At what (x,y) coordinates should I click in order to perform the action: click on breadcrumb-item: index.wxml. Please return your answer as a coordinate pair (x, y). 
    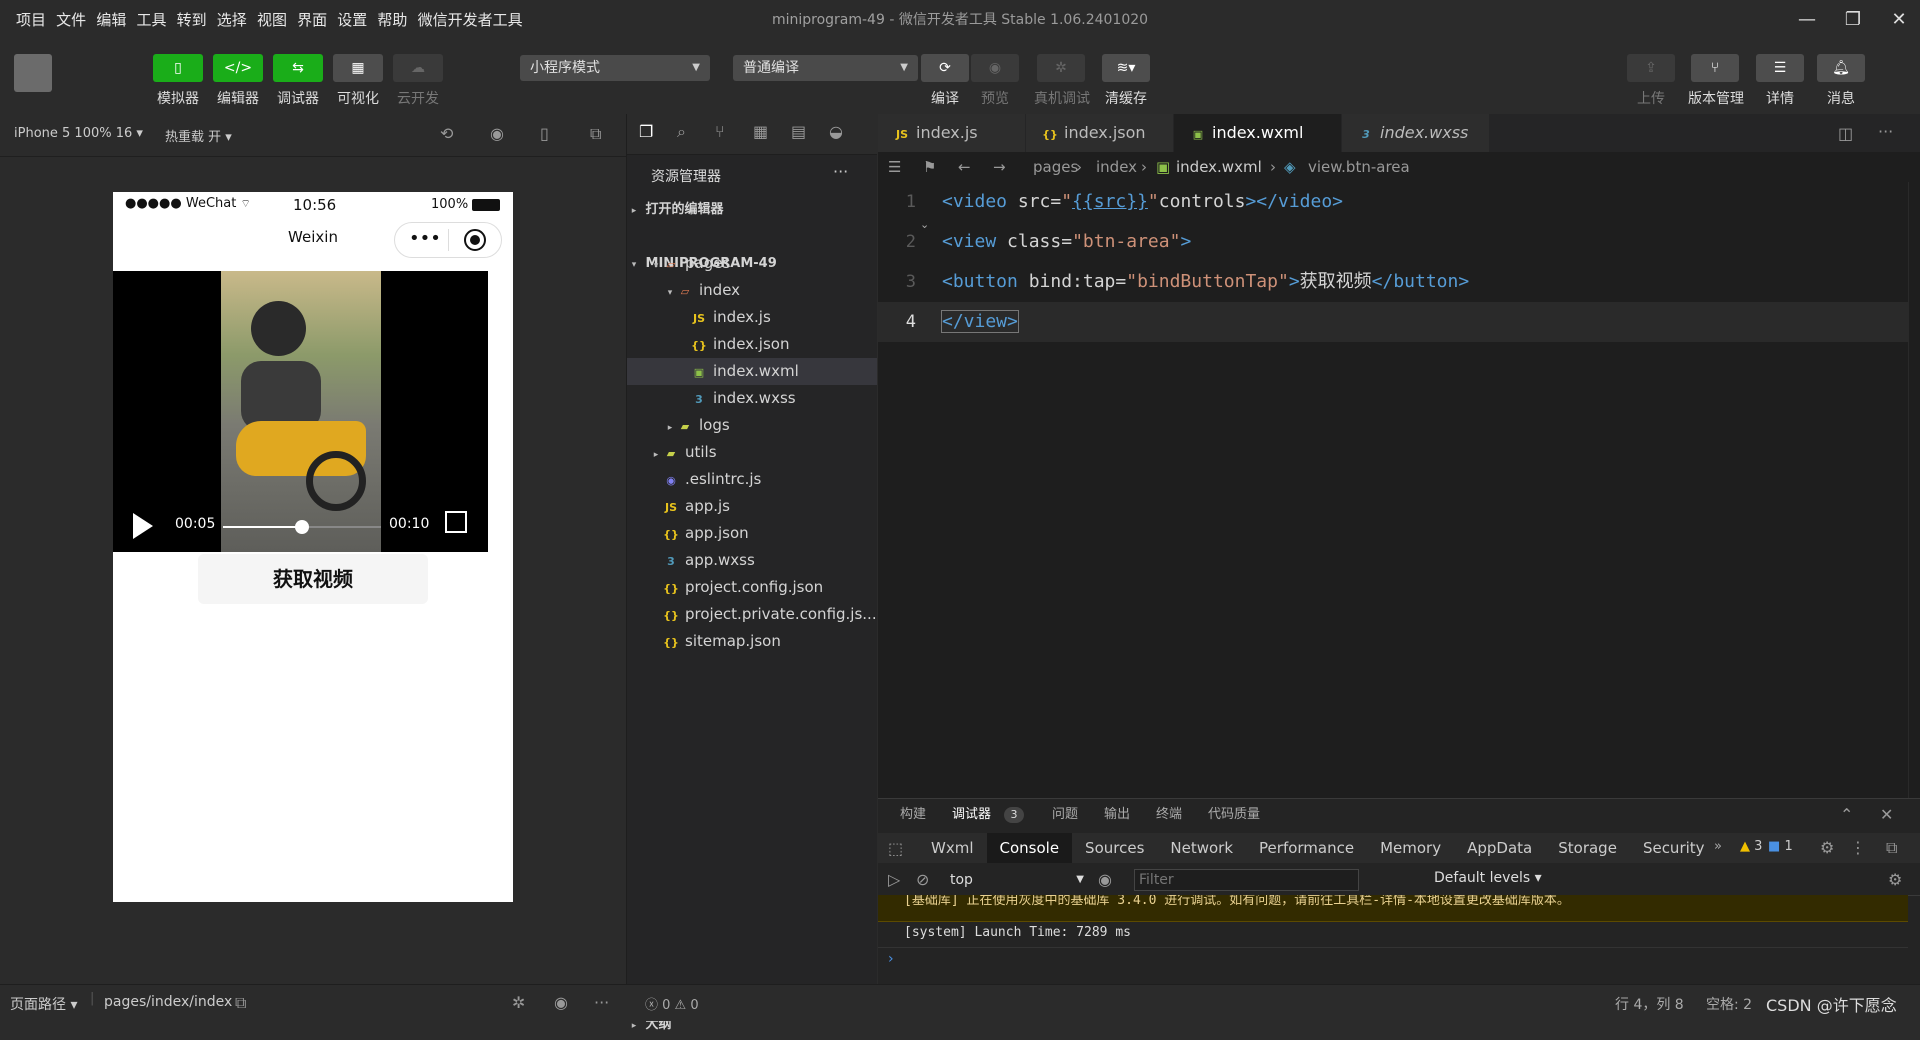
    Looking at the image, I should click on (1219, 167).